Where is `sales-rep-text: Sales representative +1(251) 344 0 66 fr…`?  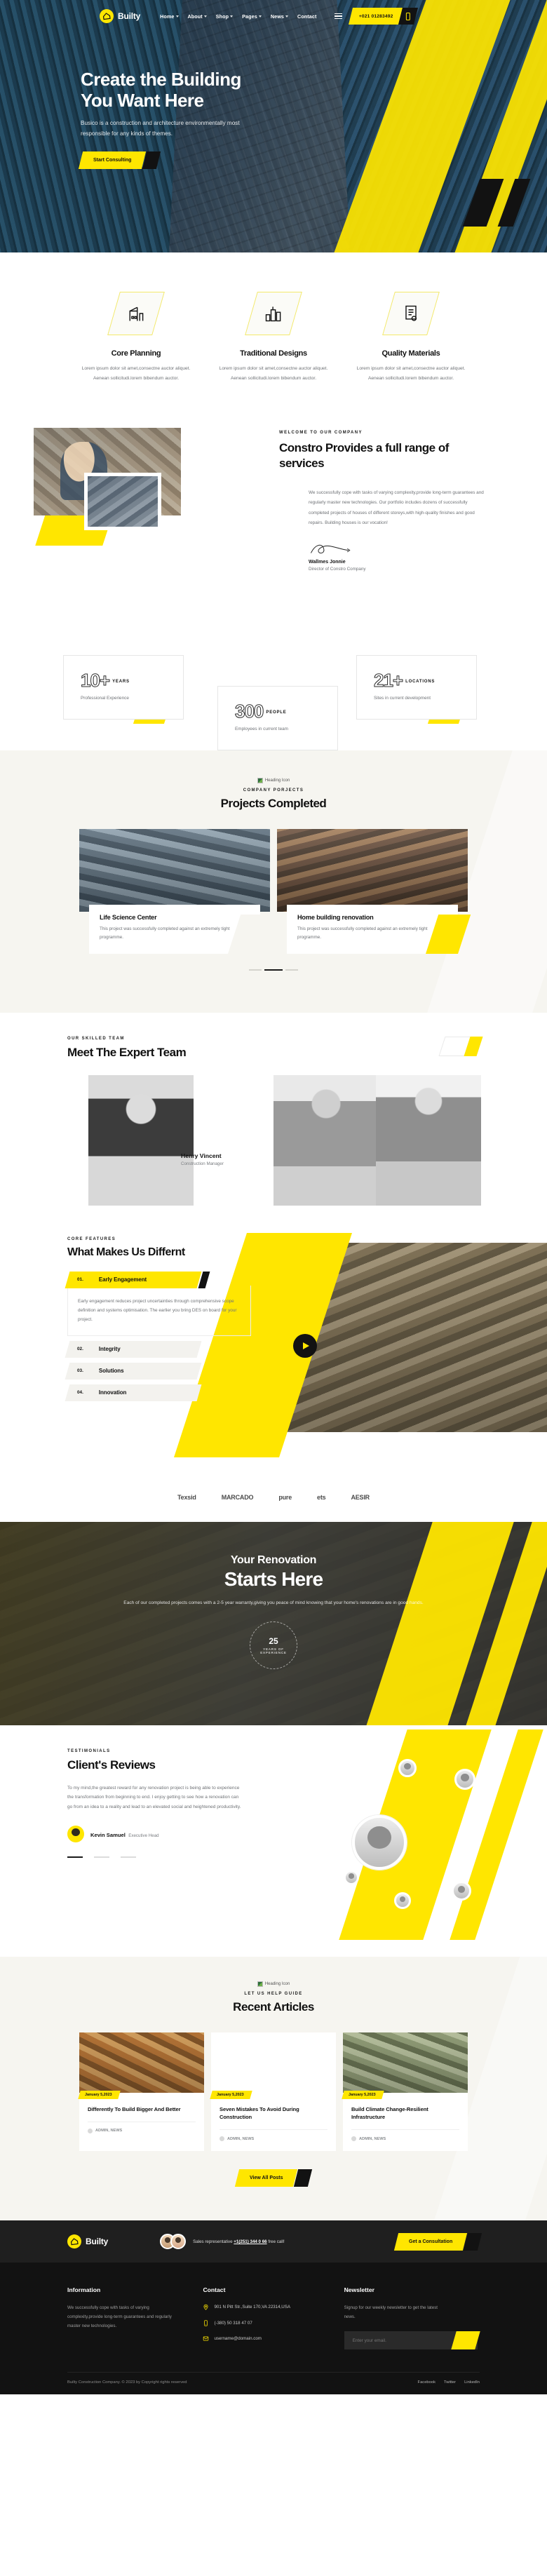 sales-rep-text: Sales representative +1(251) 344 0 66 fr… is located at coordinates (239, 2241).